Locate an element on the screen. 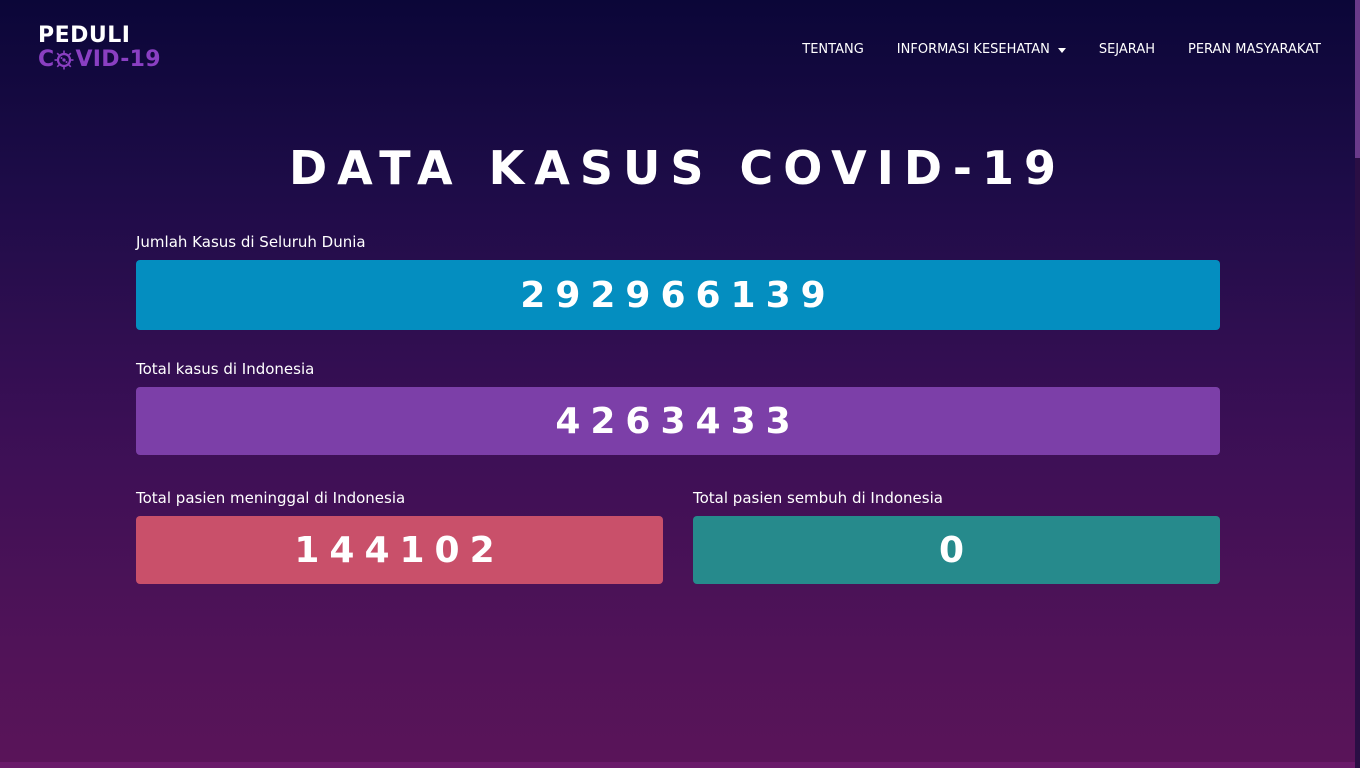 The image size is (1360, 768). world-cases-value: 292966139 is located at coordinates (678, 295).